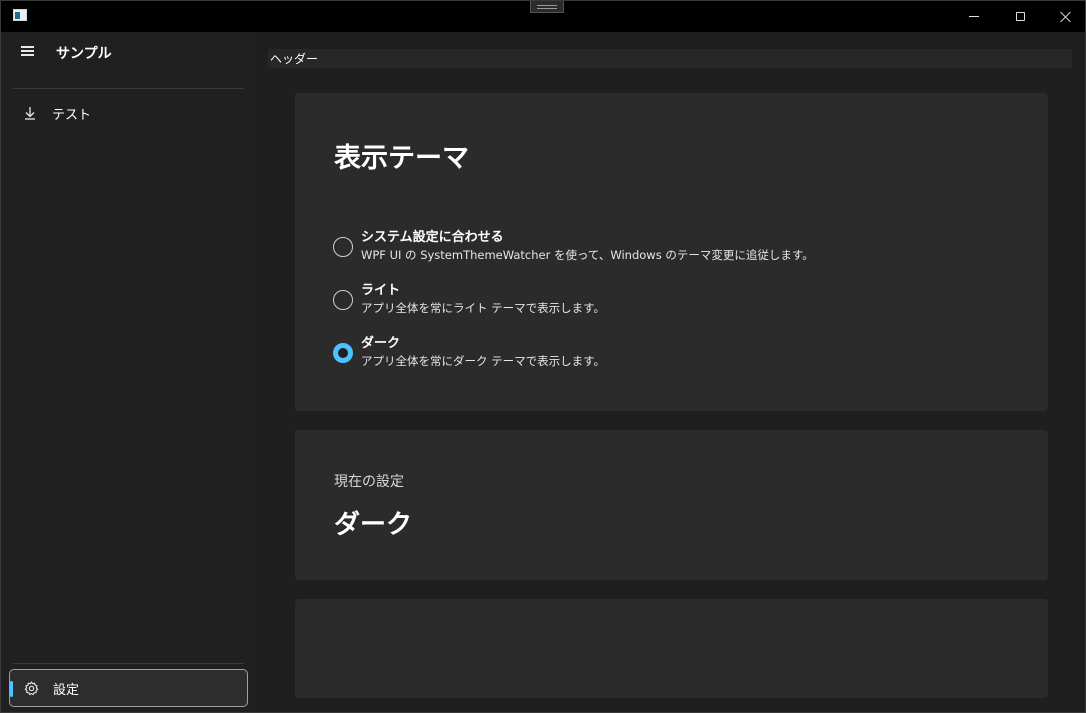 This screenshot has width=1086, height=713. What do you see at coordinates (670, 58) in the screenshot?
I see `header-bar: ヘッダー` at bounding box center [670, 58].